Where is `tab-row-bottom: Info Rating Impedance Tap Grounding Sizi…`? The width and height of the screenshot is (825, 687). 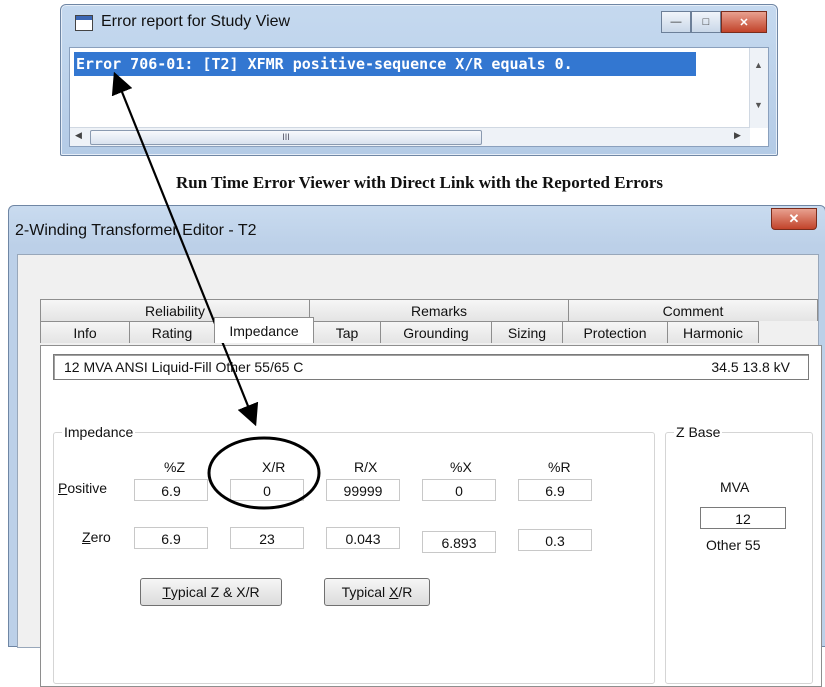 tab-row-bottom: Info Rating Impedance Tap Grounding Sizi… is located at coordinates (399, 330).